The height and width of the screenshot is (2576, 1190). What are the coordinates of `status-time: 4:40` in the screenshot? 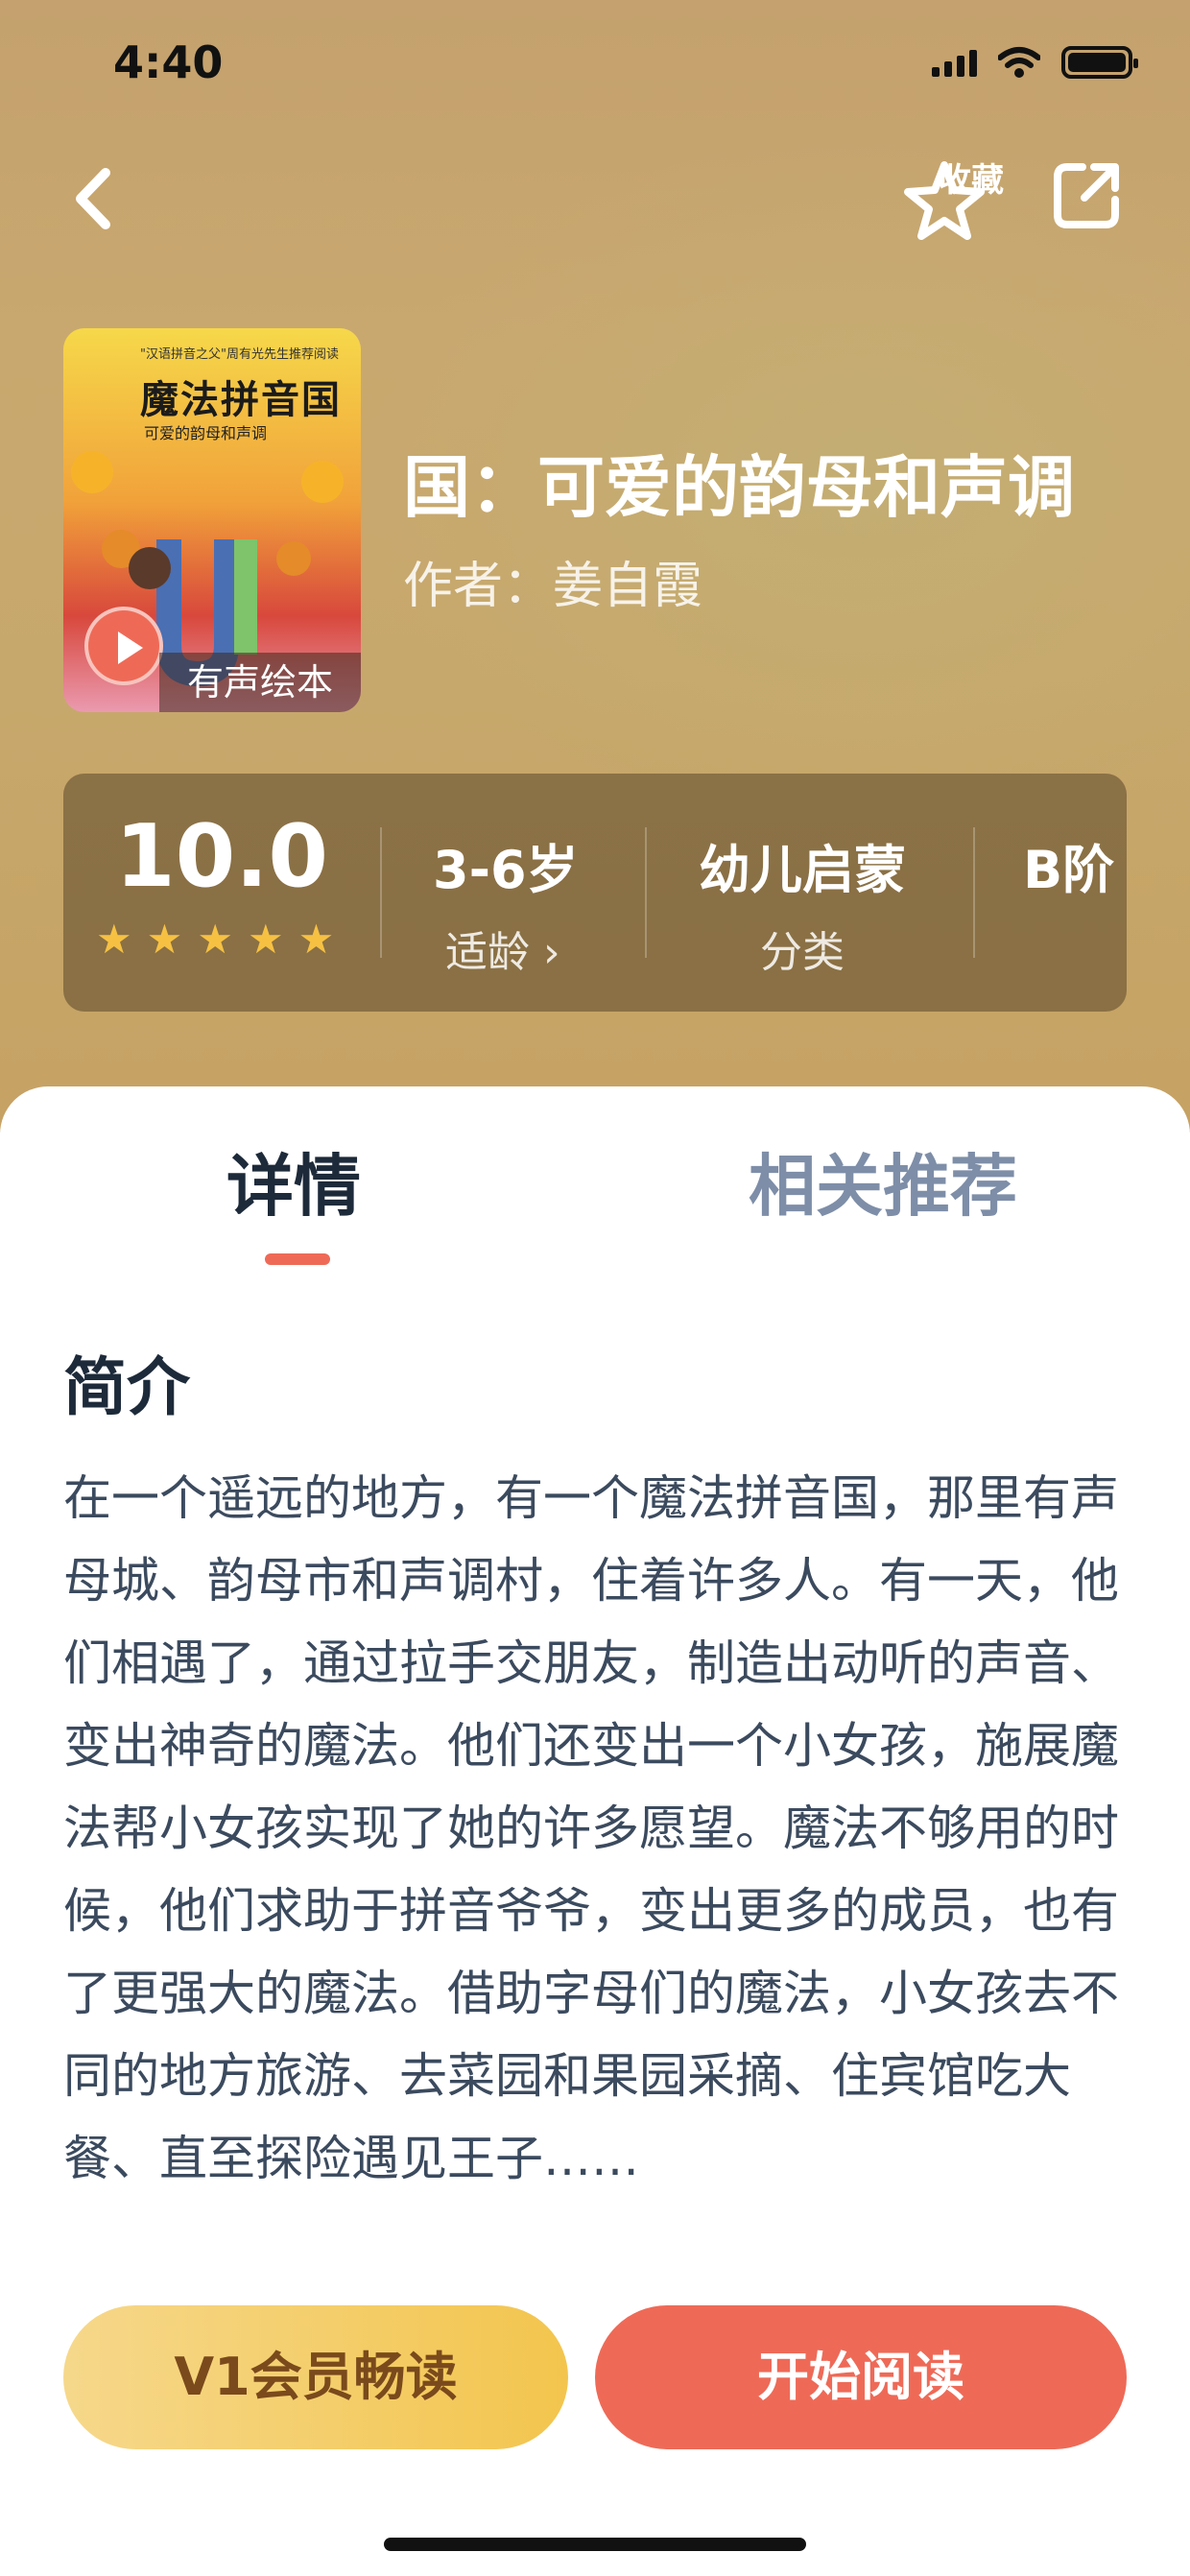 It's located at (169, 62).